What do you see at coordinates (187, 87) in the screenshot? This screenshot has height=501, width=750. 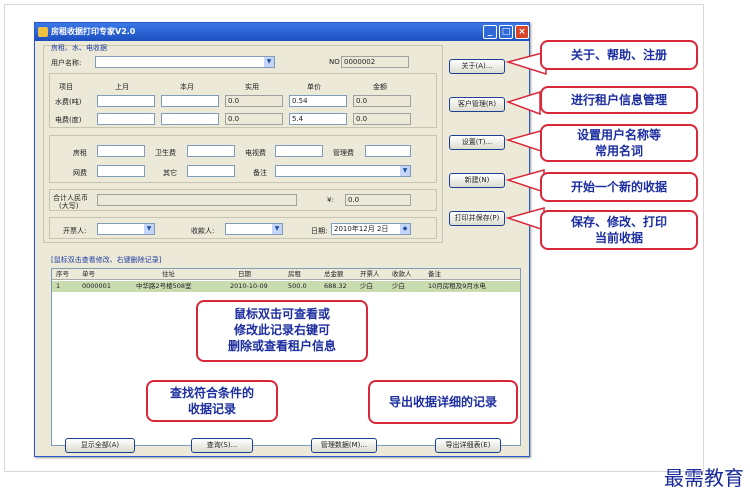 I see `col-this-month-label: 本月` at bounding box center [187, 87].